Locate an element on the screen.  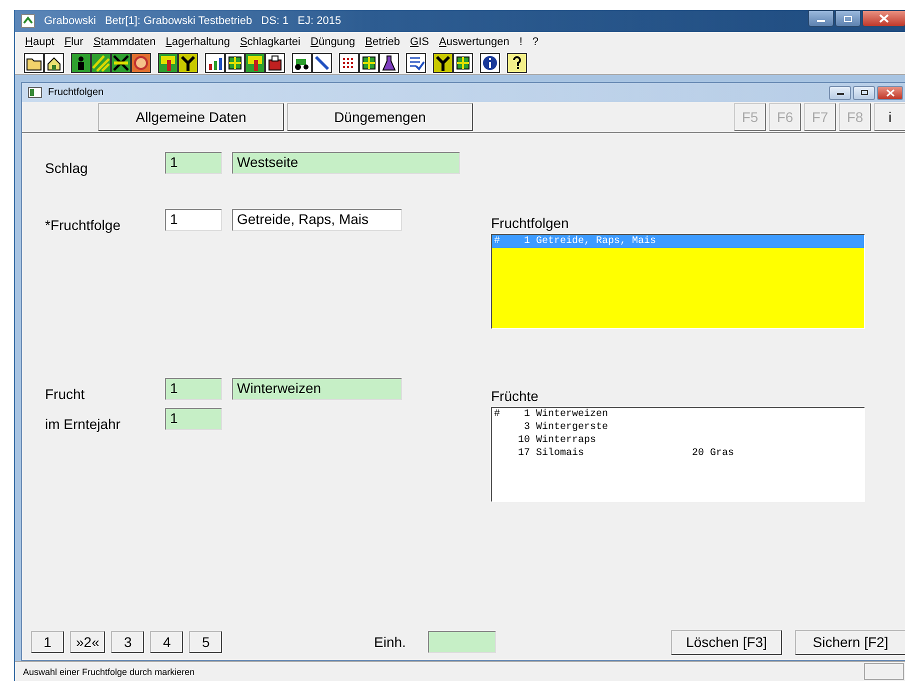
list-number: 20 is located at coordinates (697, 453).